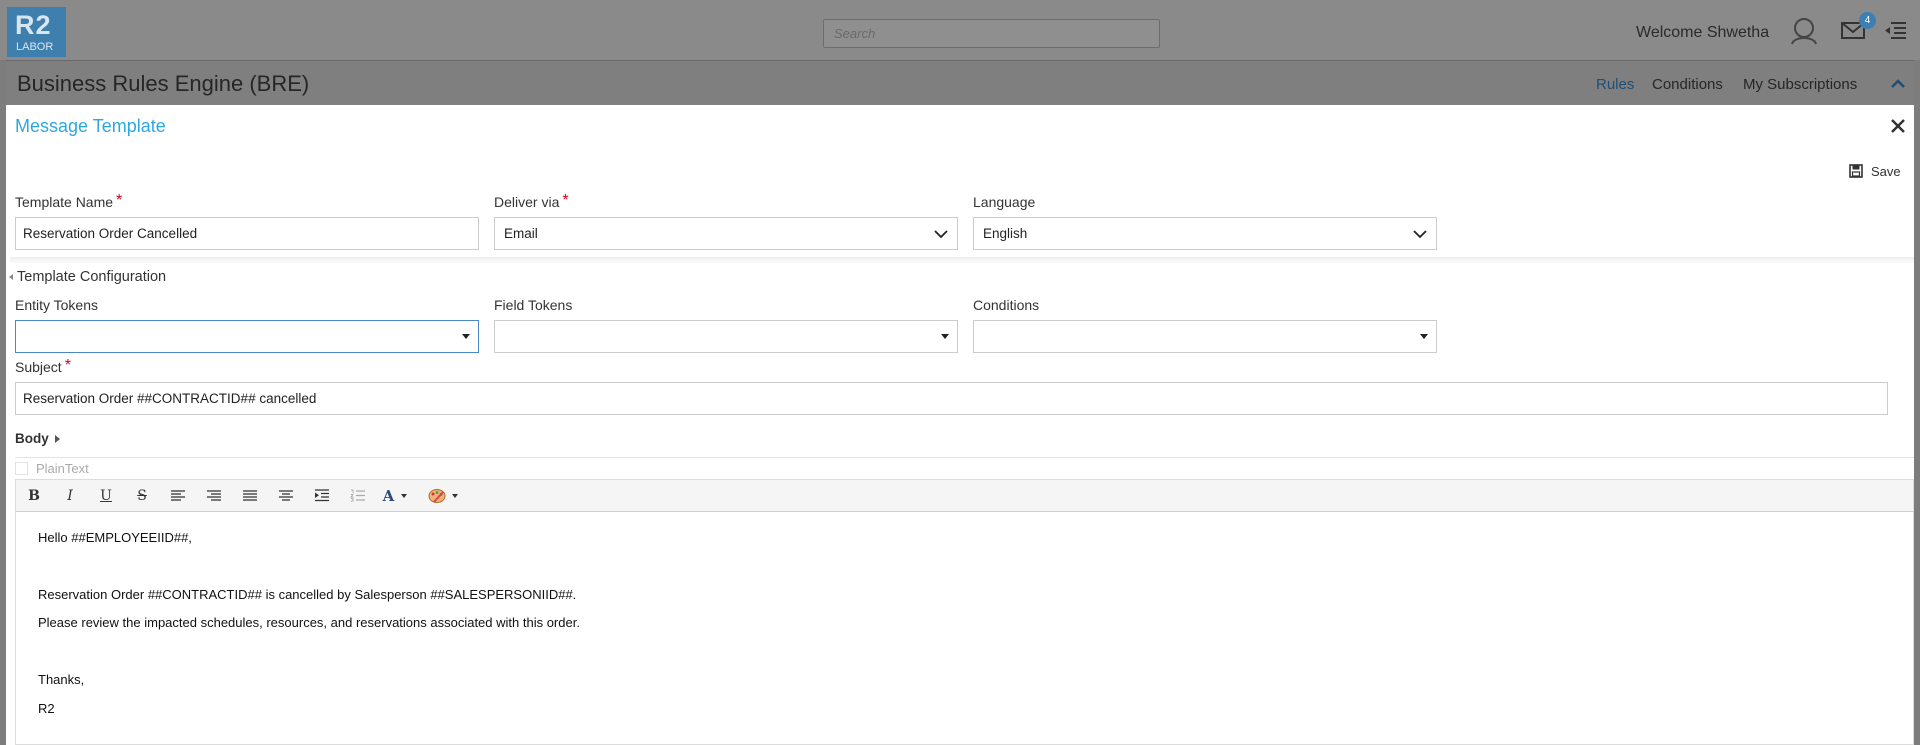 The height and width of the screenshot is (745, 1920). Describe the element at coordinates (1205, 336) in the screenshot. I see `conditions-select` at that location.